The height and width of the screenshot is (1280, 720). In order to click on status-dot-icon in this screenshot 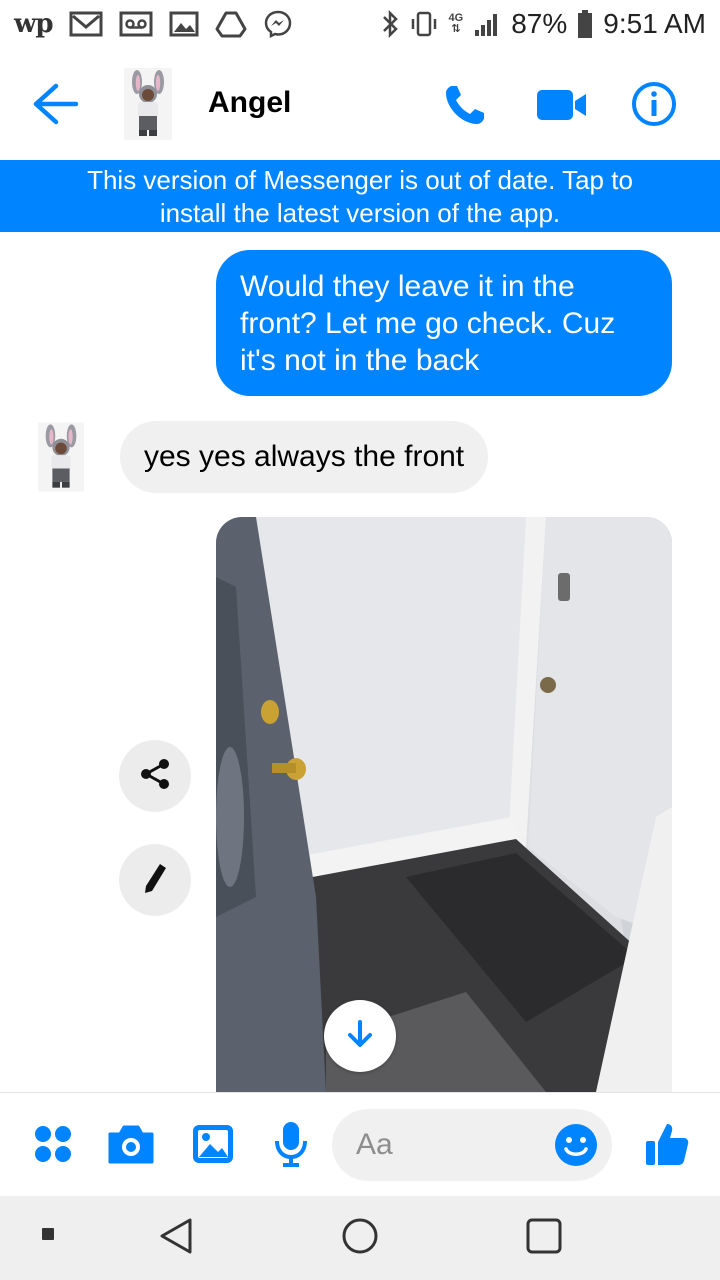, I will do `click(48, 1234)`.